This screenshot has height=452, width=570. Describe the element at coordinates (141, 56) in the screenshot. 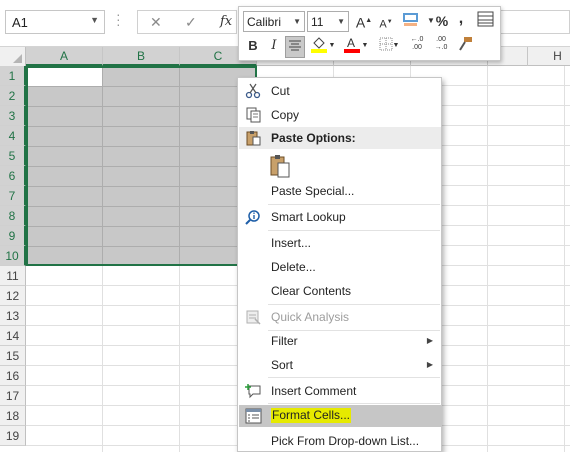

I see `column-header-b: B` at that location.